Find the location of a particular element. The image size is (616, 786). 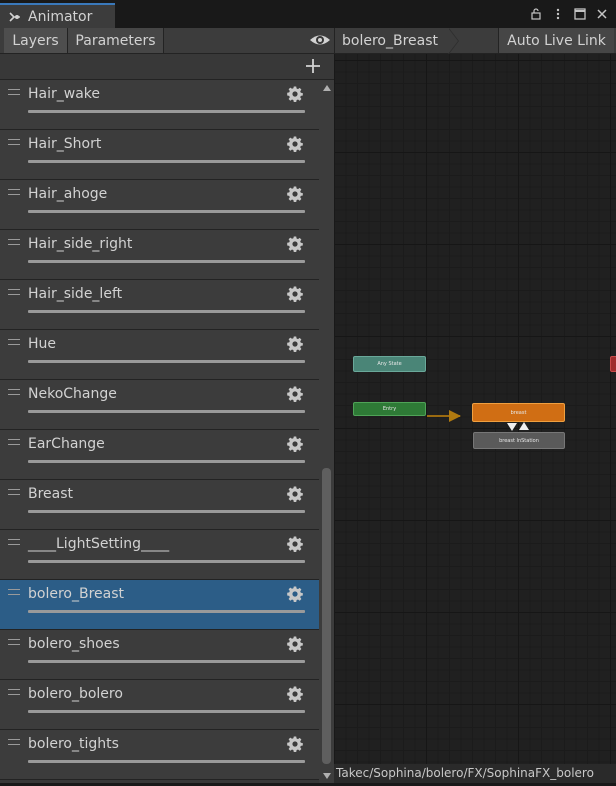

layer-row: Hair_side_right is located at coordinates (159, 255).